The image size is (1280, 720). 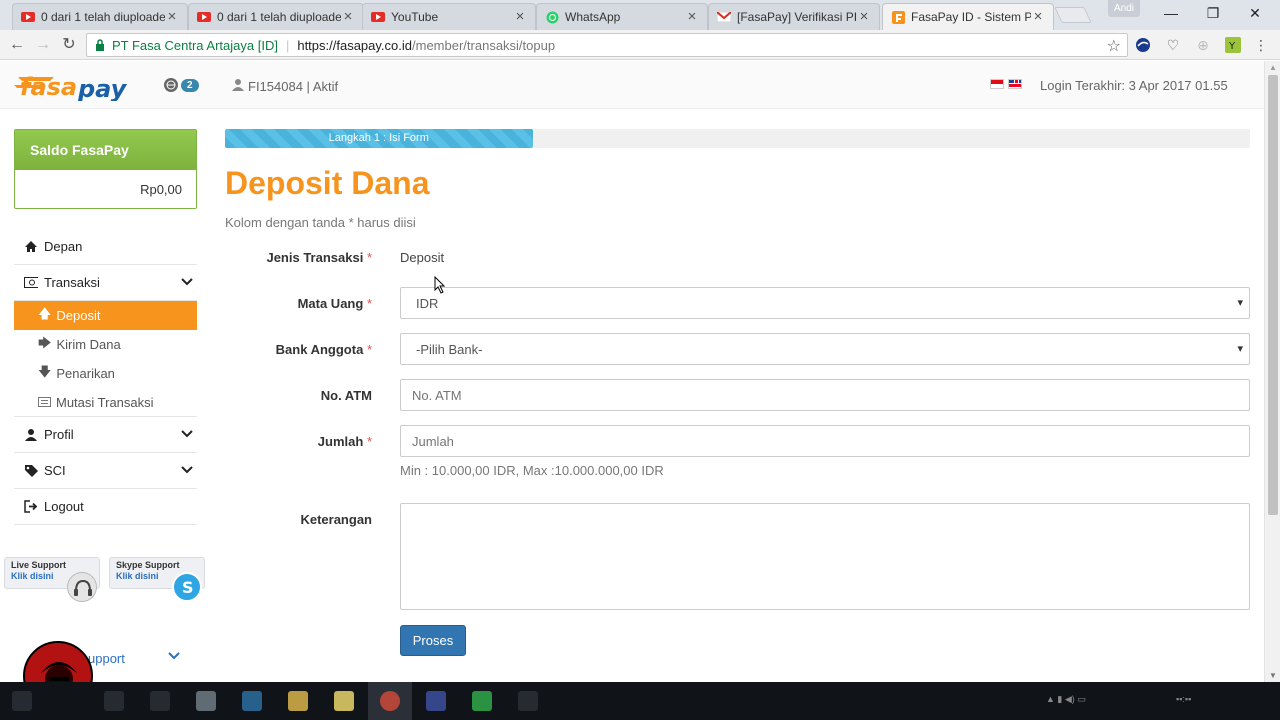 I want to click on svg-text: S, so click(x=188, y=587).